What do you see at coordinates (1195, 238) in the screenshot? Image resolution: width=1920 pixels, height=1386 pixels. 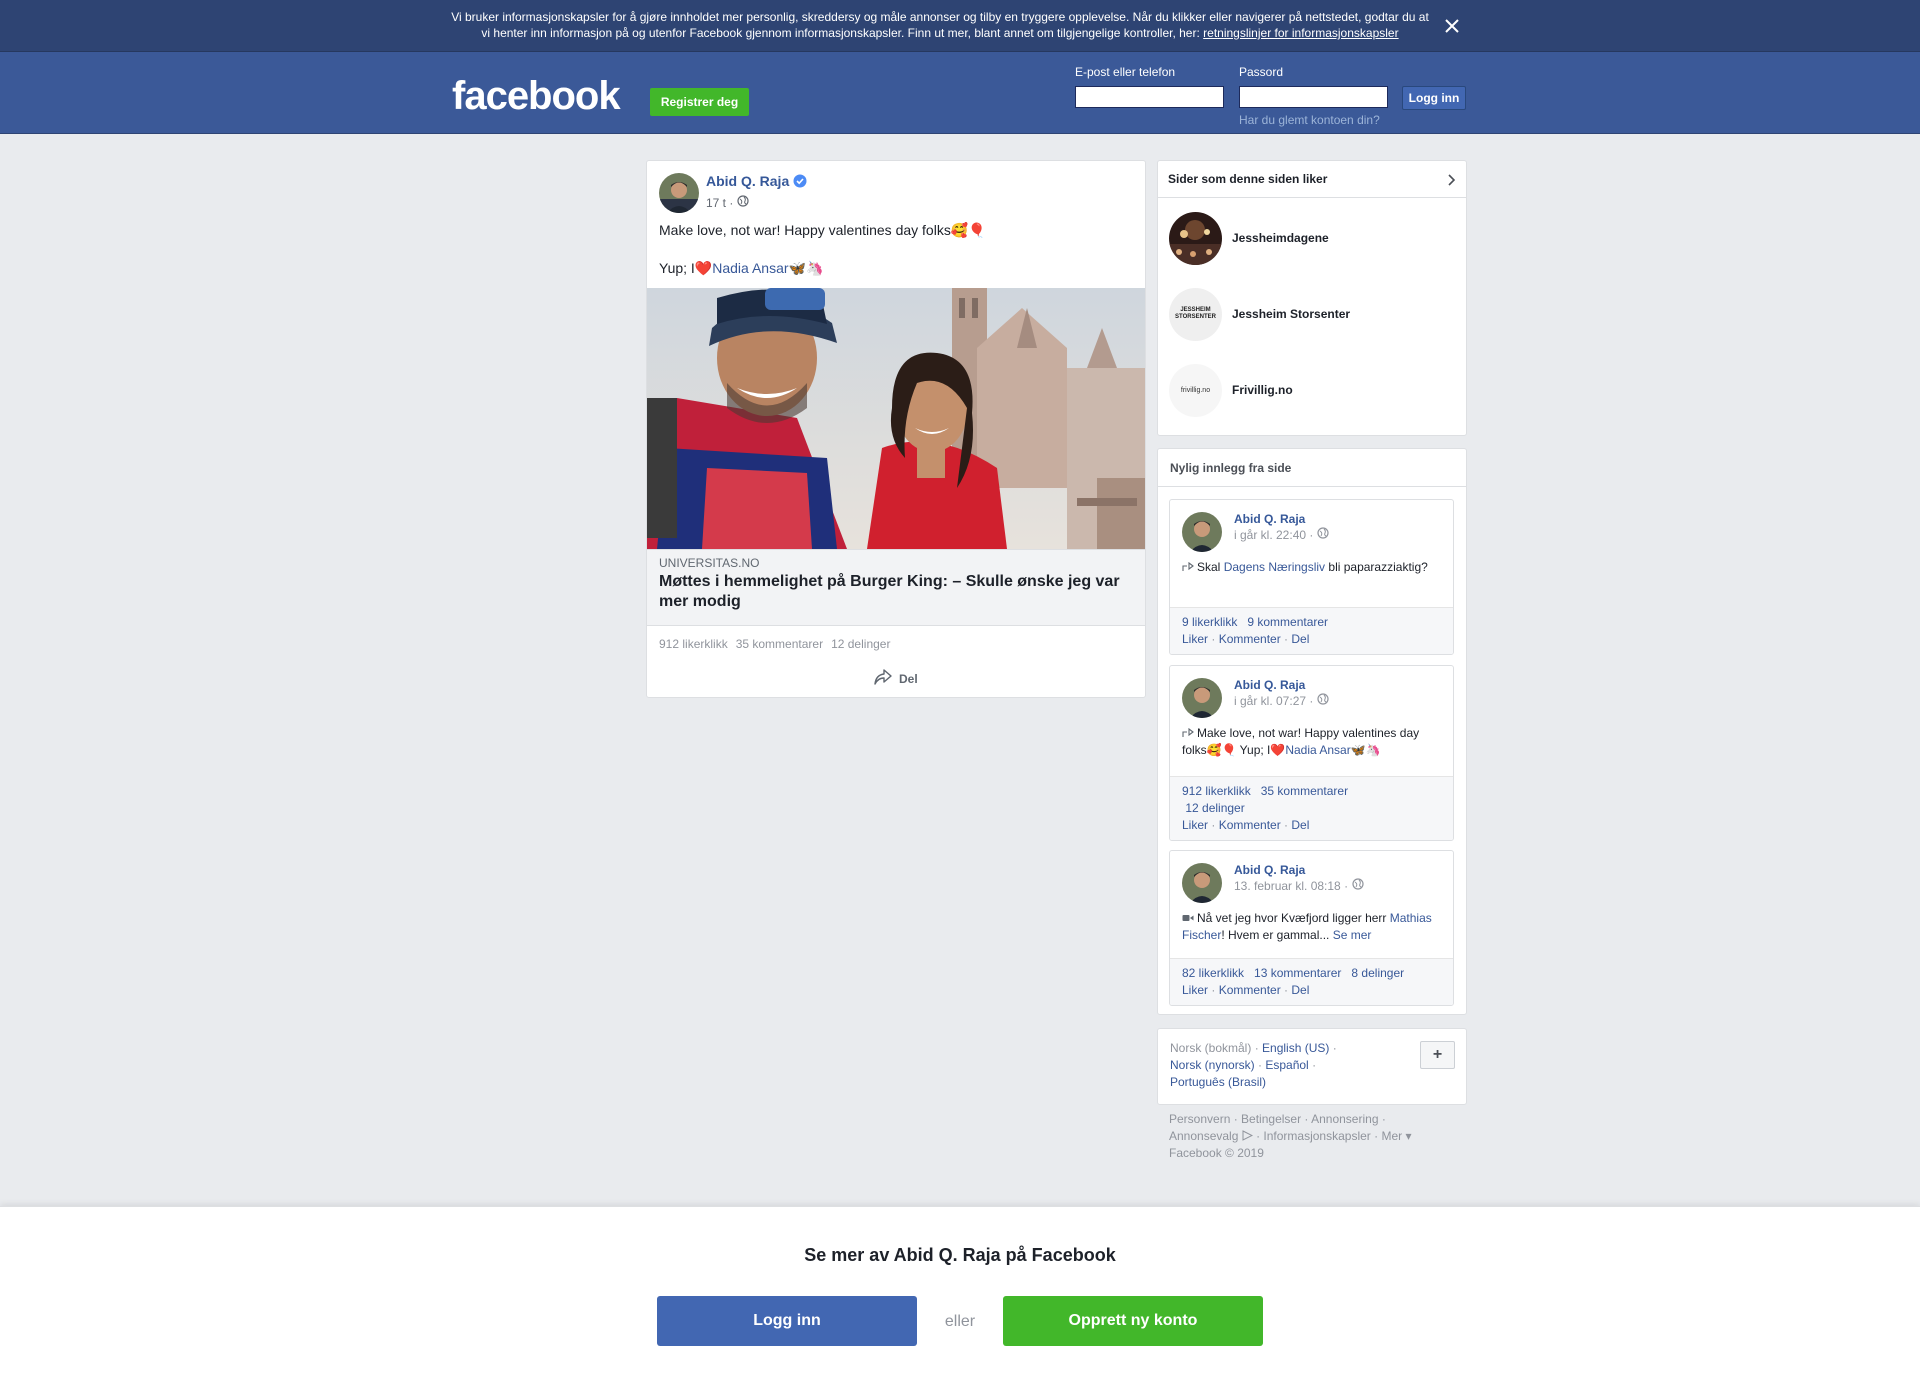 I see `page-thumbnail` at bounding box center [1195, 238].